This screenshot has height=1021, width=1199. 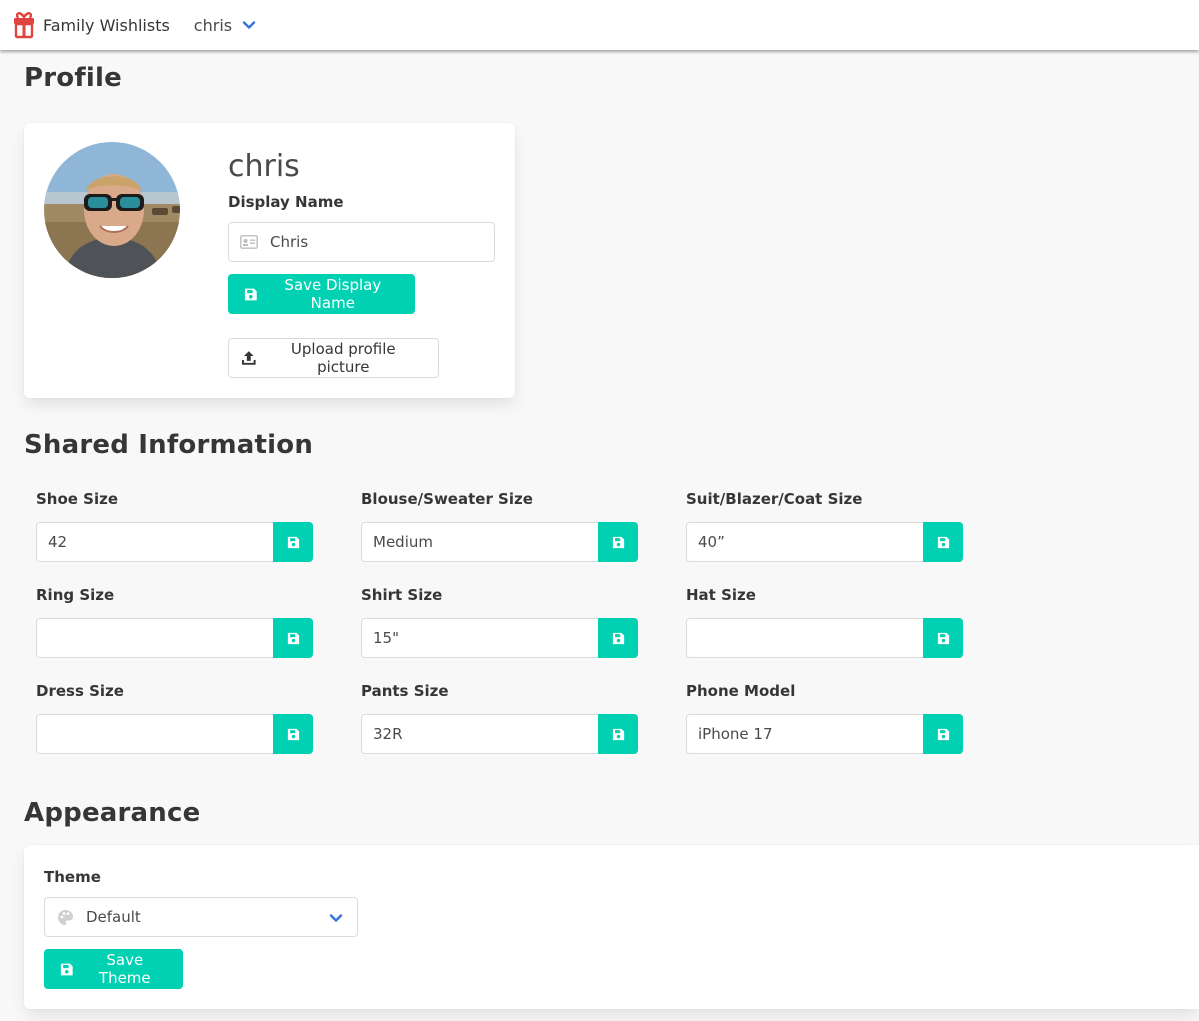 I want to click on user-menu-text: chris, so click(x=213, y=25).